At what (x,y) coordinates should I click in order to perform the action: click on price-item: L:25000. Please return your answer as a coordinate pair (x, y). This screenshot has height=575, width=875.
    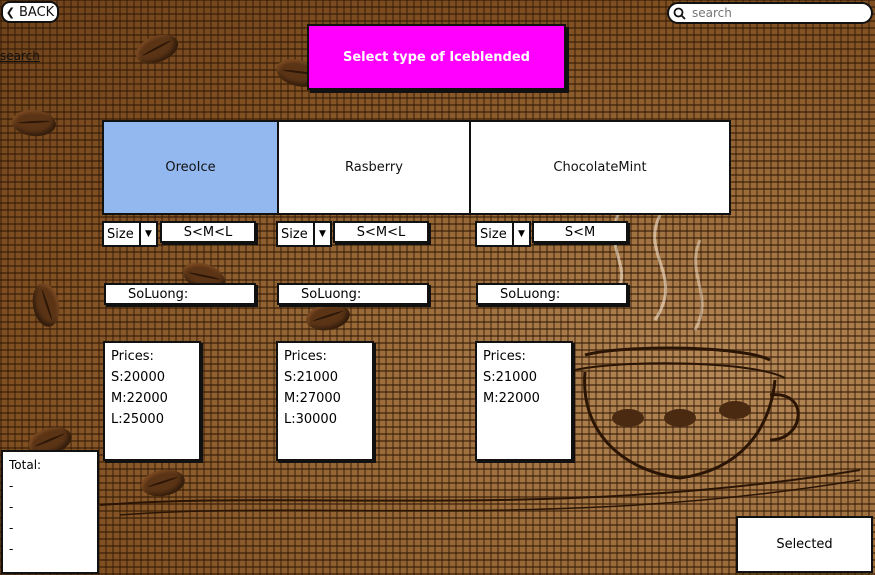
    Looking at the image, I should click on (137, 419).